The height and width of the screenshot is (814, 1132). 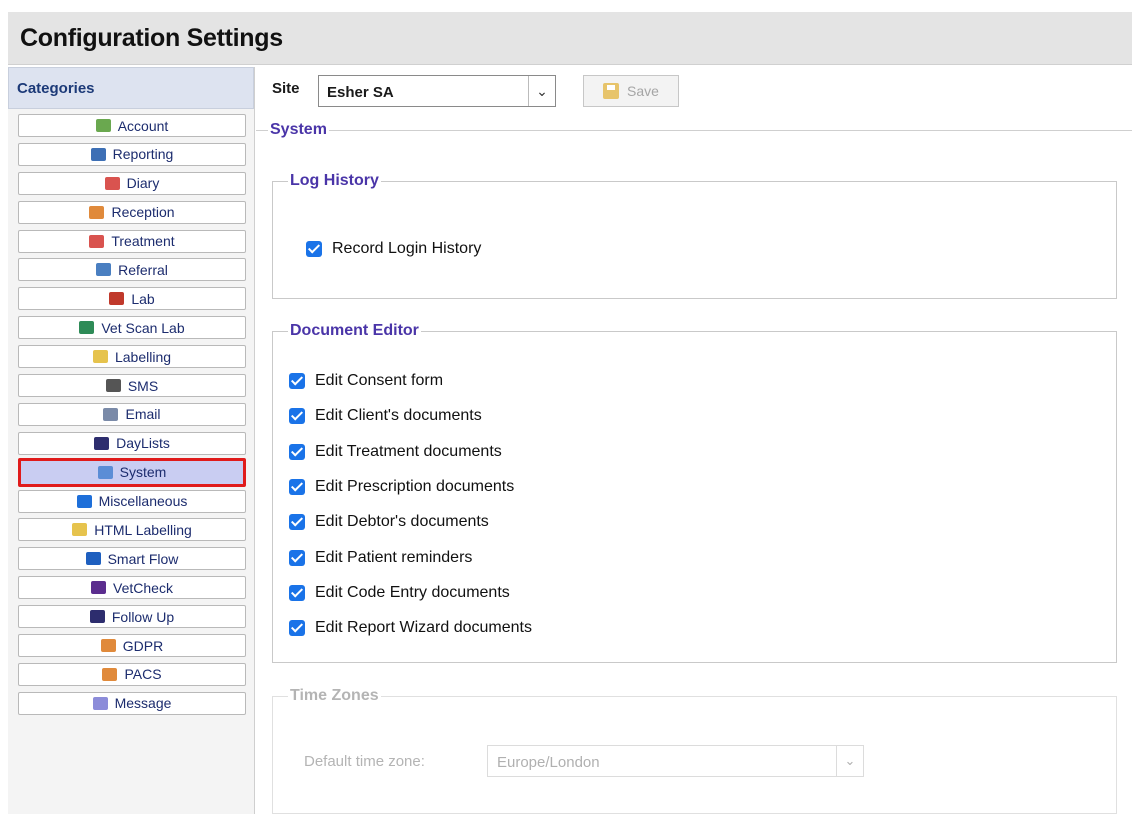 What do you see at coordinates (437, 91) in the screenshot?
I see `site-select: Esher SA ⌄` at bounding box center [437, 91].